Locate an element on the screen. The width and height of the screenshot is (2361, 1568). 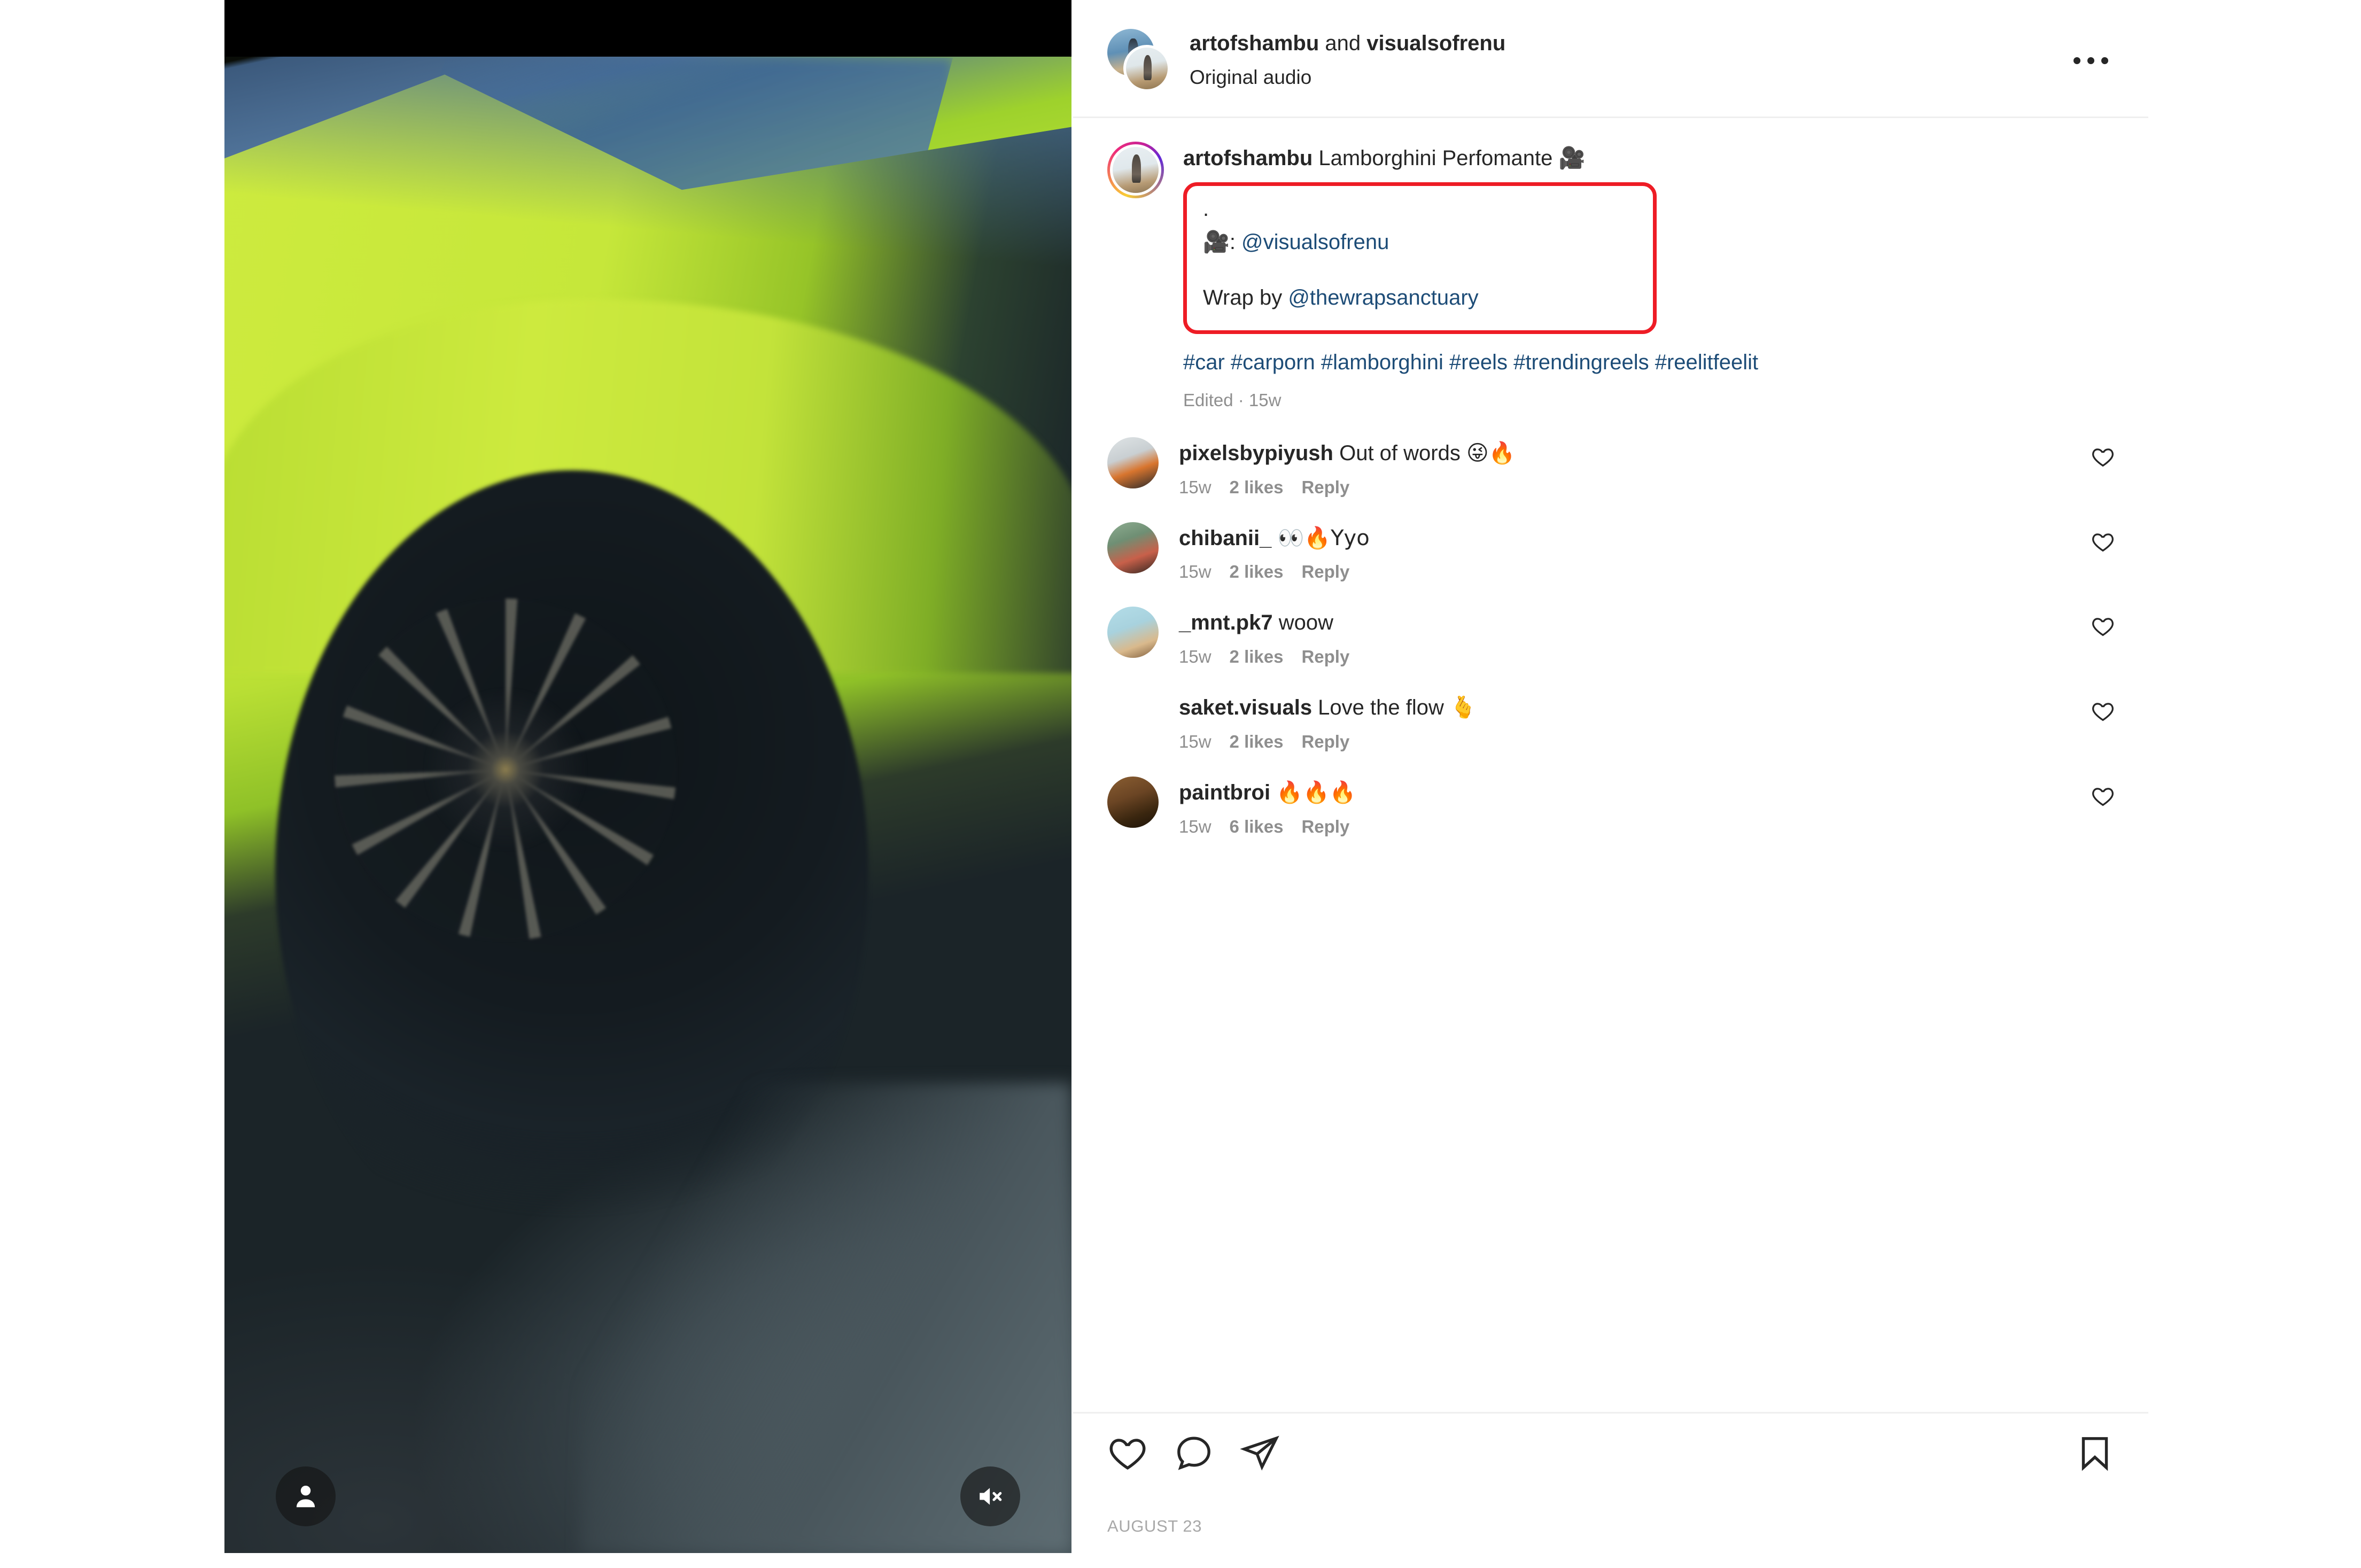
comment-author-link: saket.visuals is located at coordinates (1245, 707).